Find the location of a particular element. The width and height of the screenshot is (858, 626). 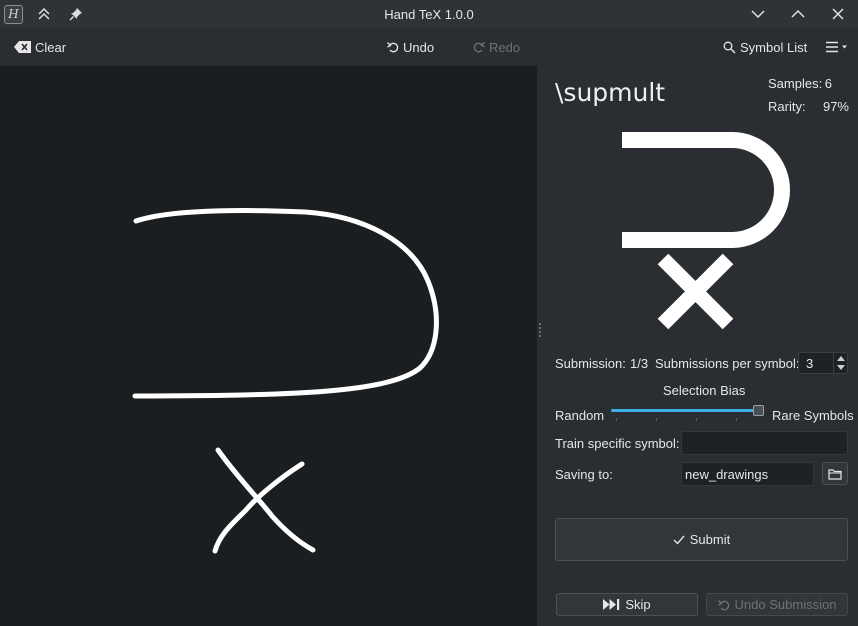

submit-button: Submit is located at coordinates (701, 539).